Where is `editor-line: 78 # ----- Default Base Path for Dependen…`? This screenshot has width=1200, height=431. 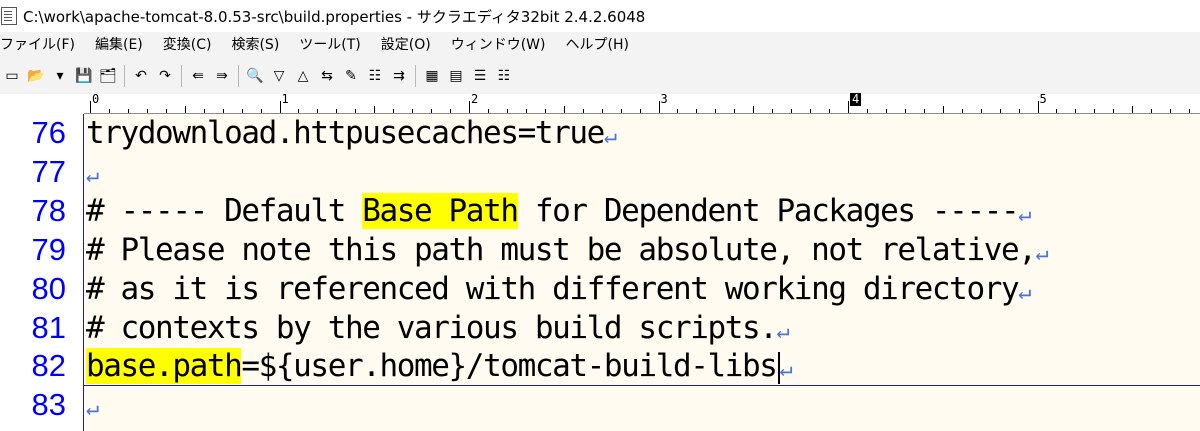
editor-line: 78 # ----- Default Base Path for Dependen… is located at coordinates (600, 211).